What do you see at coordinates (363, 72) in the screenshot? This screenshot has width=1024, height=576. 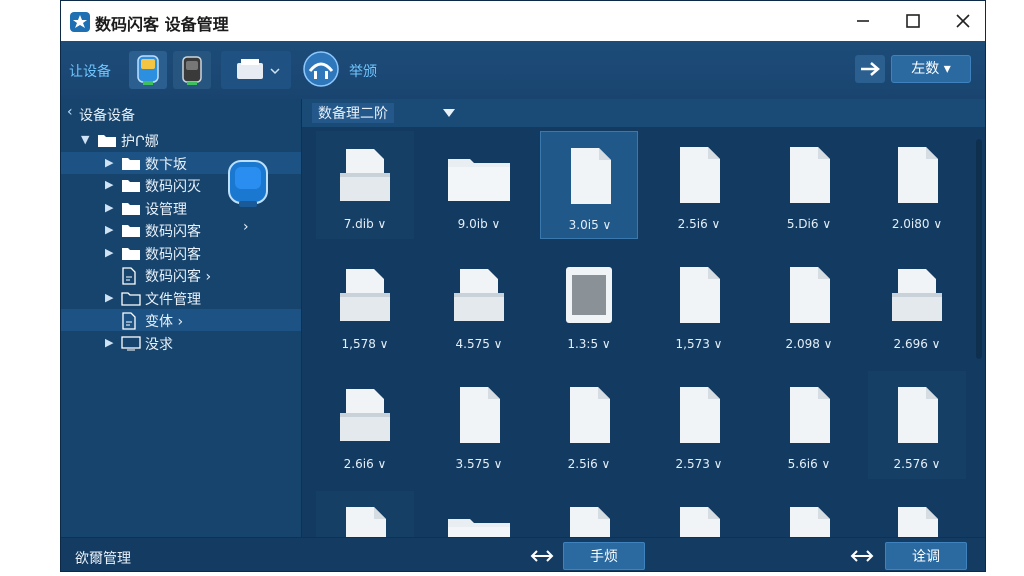 I see `toolbar-action-label: 举颁` at bounding box center [363, 72].